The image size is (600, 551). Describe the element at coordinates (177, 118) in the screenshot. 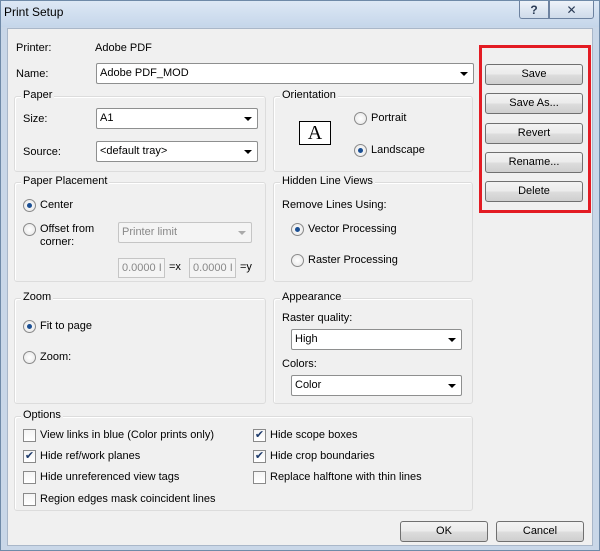

I see `paper-size-dropdown: A1` at that location.